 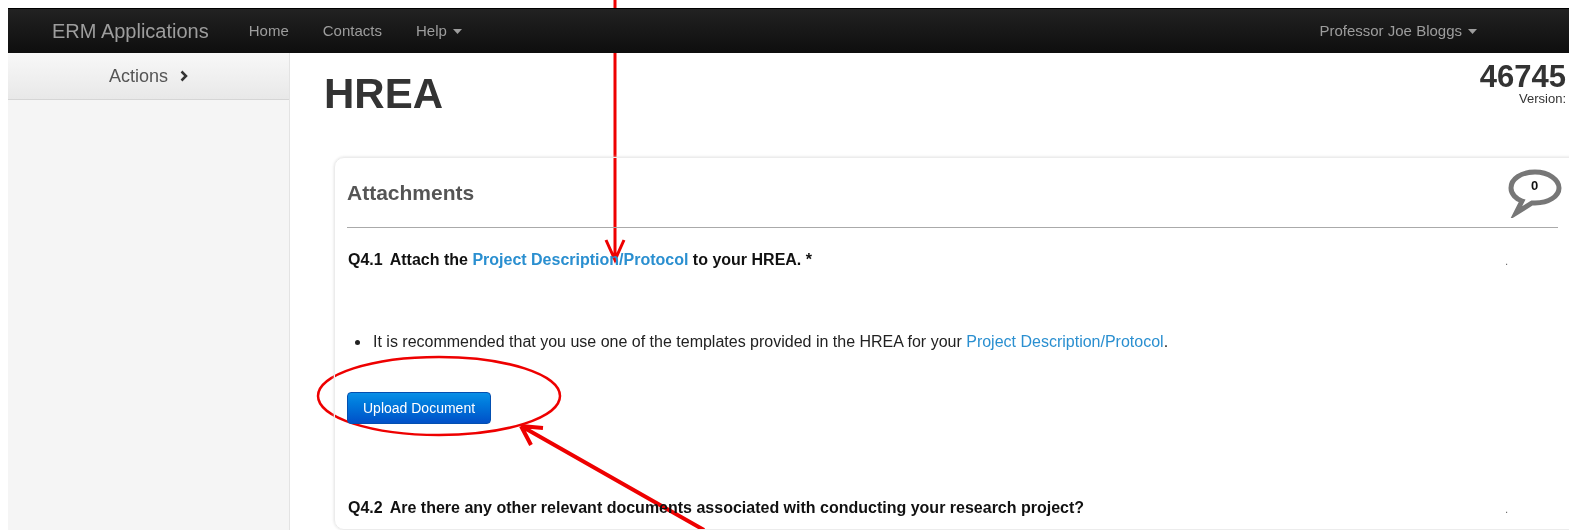 I want to click on page-title: HREA, so click(x=383, y=94).